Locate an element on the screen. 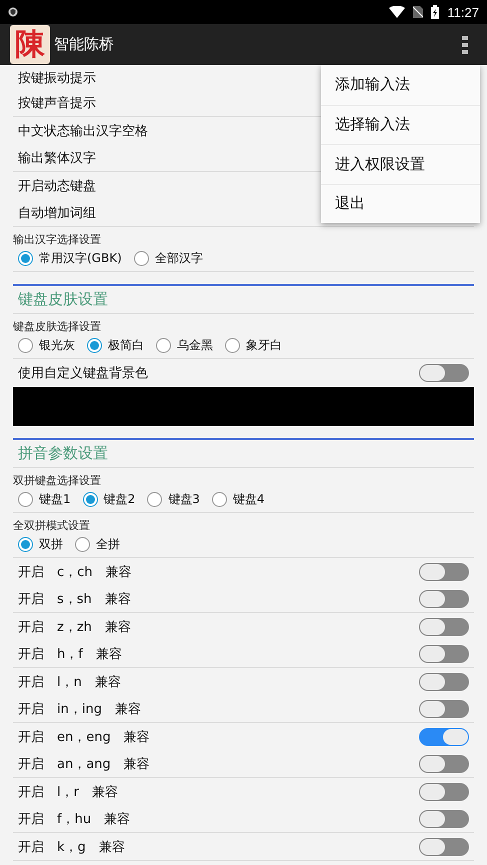 This screenshot has width=487, height=865. section-label: 全双拼模式设置 is located at coordinates (52, 525).